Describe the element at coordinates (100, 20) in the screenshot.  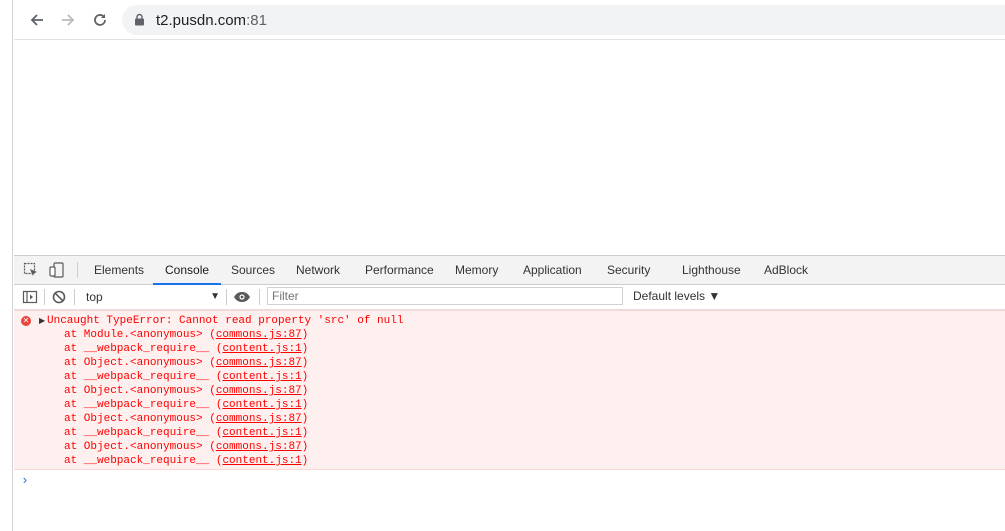
I see `reload-icon` at that location.